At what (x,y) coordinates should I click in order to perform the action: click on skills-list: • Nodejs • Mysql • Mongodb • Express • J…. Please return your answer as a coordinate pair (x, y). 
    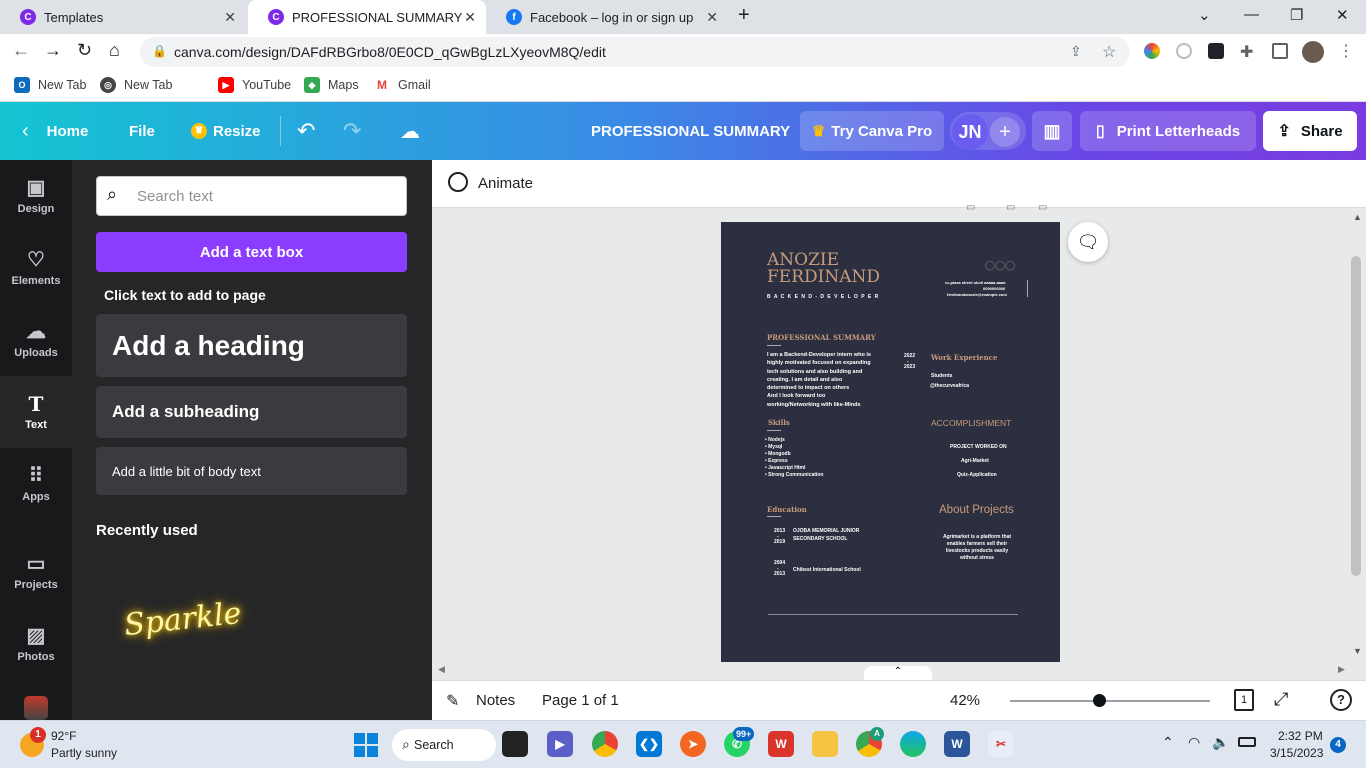
    Looking at the image, I should click on (794, 458).